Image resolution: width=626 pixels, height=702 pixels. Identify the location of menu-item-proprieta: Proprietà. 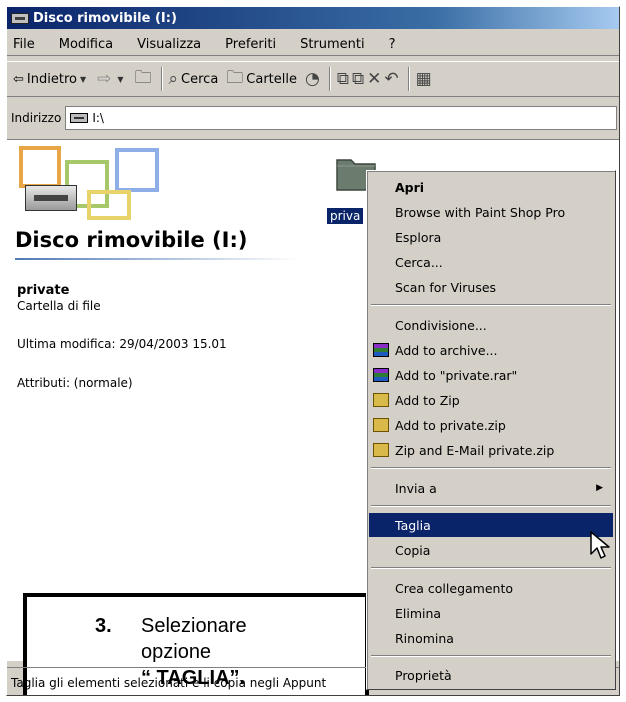
(491, 675).